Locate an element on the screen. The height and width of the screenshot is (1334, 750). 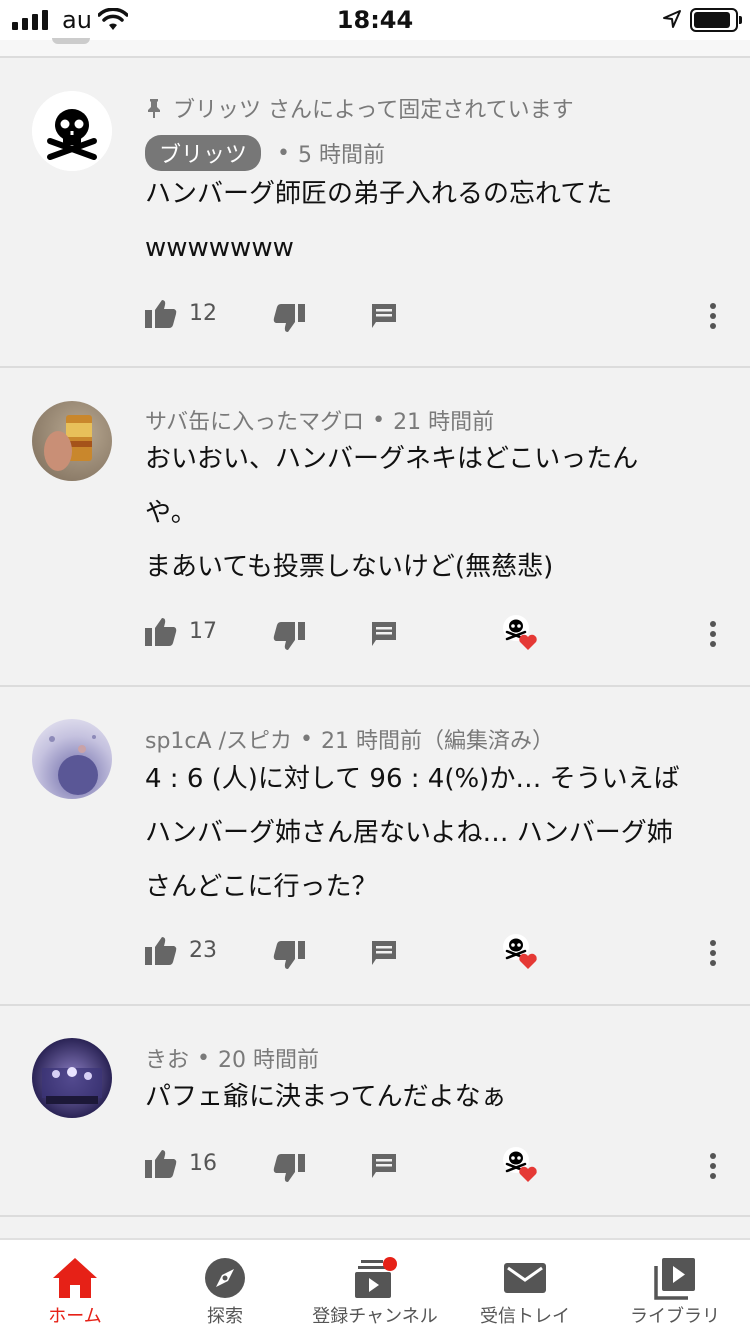
pin-icon is located at coordinates (154, 108).